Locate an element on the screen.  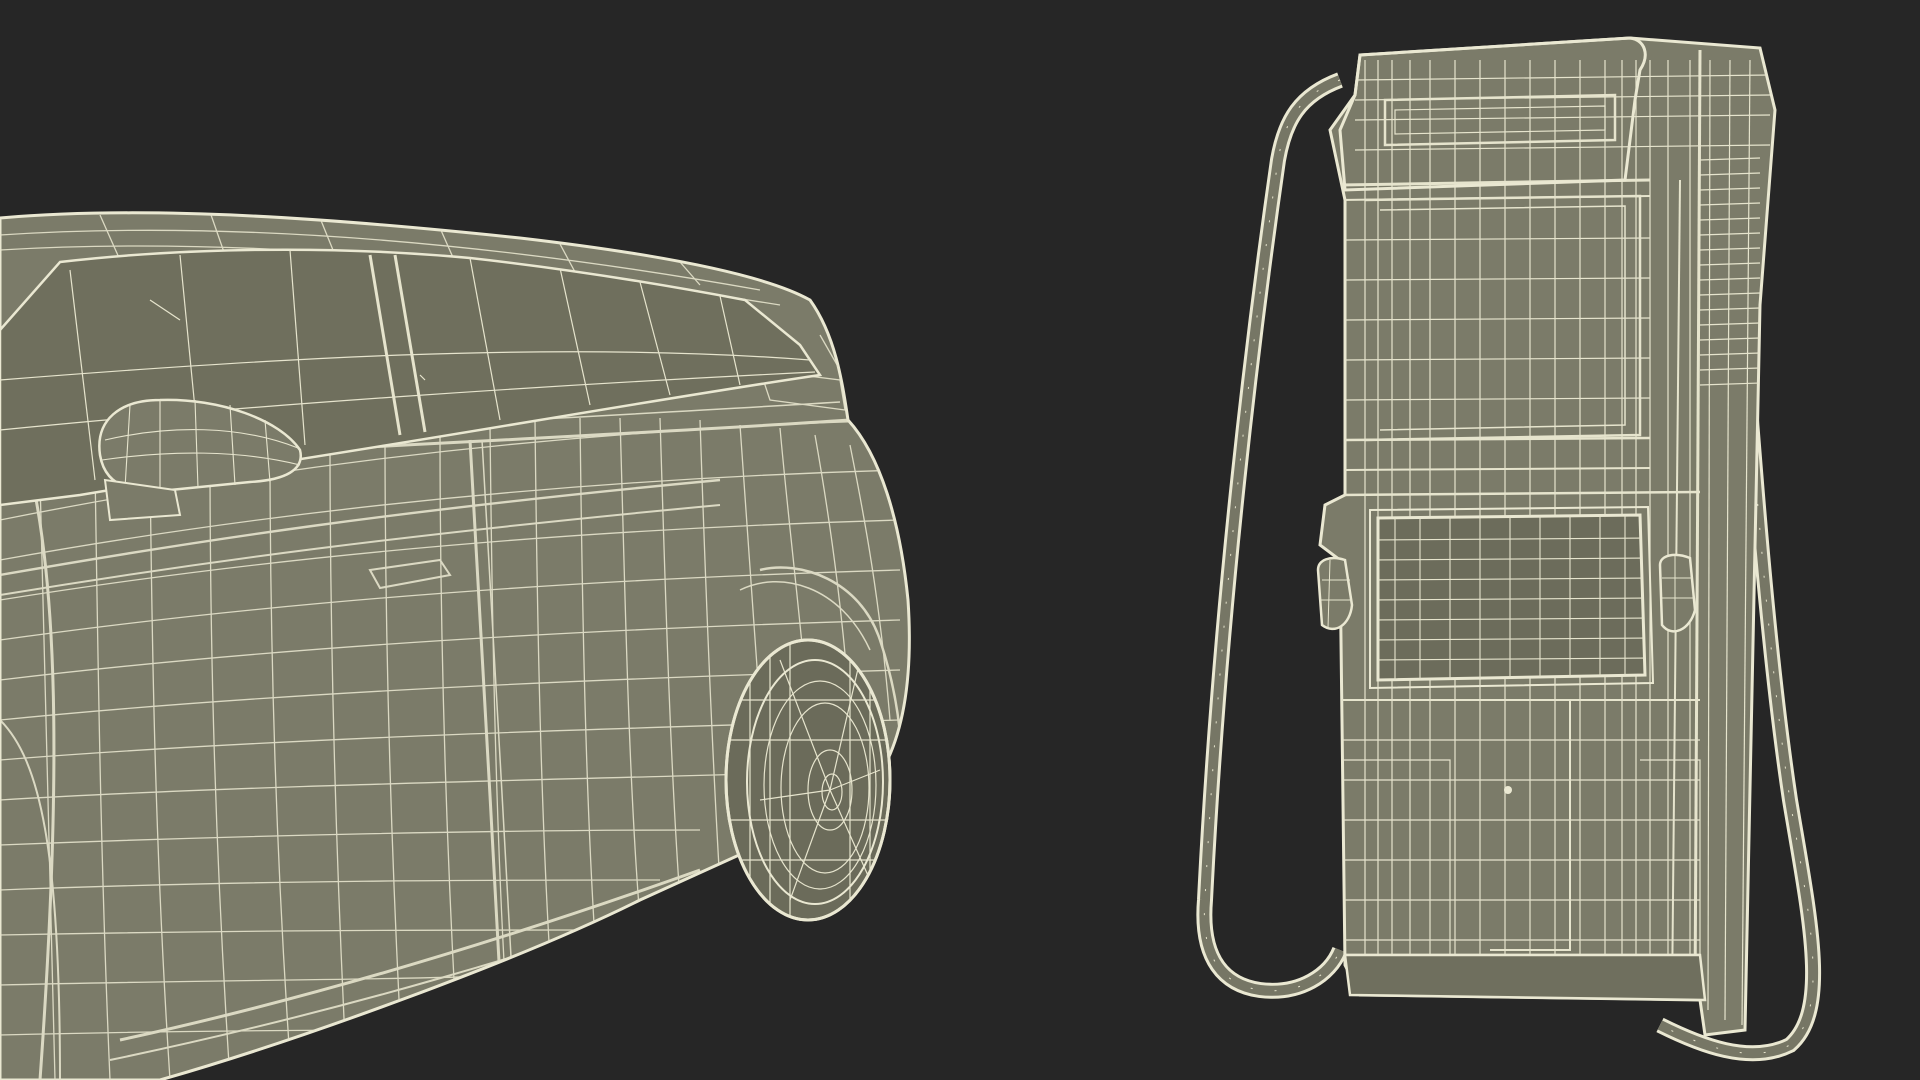
charger-base is located at coordinates (1525, 977).